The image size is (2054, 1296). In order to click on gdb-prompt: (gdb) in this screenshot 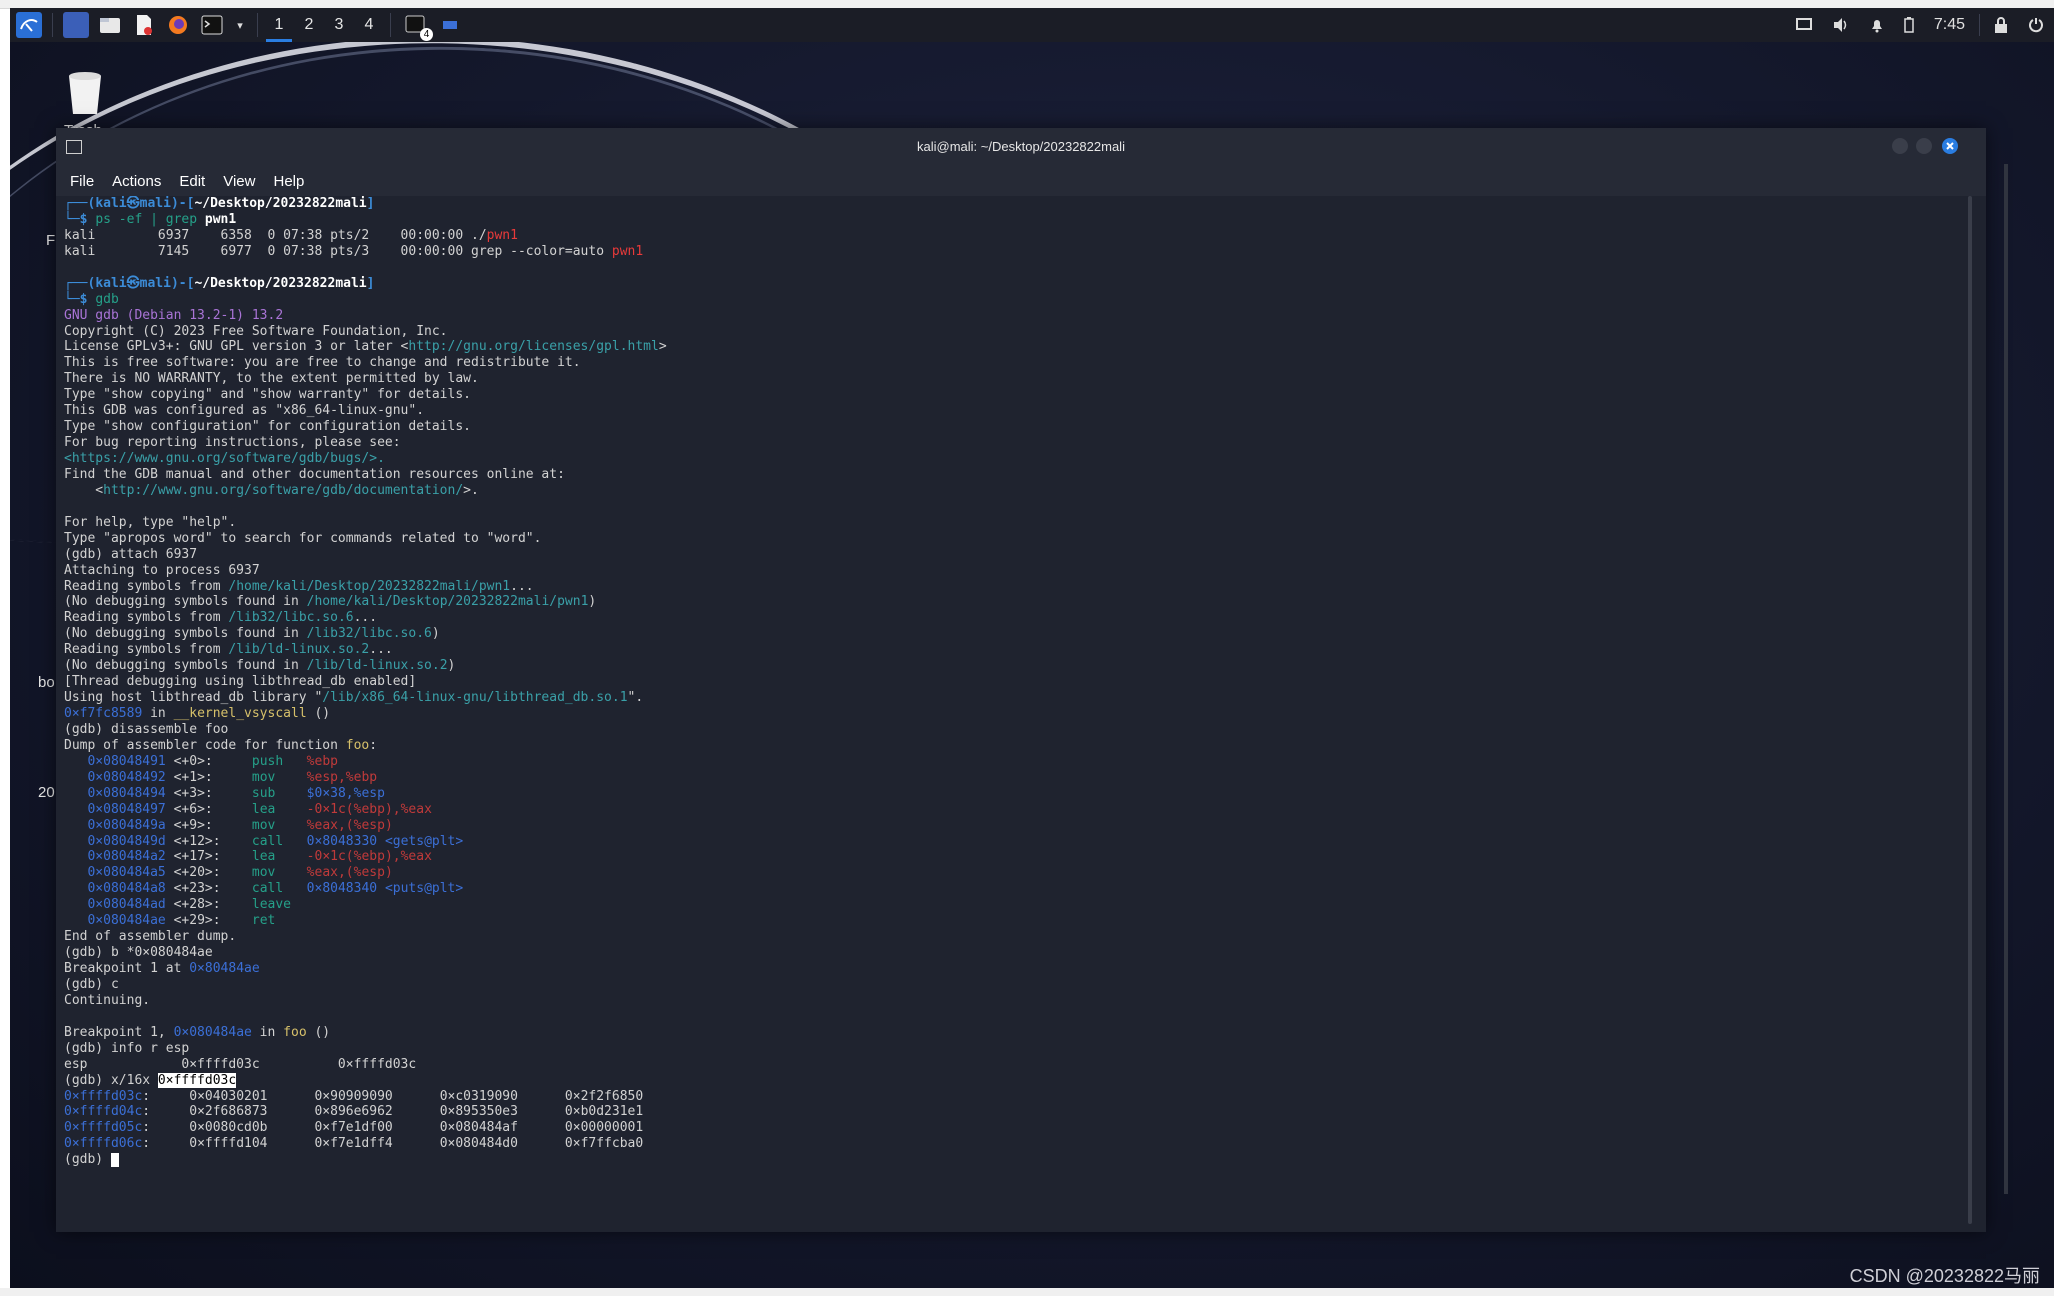, I will do `click(1014, 1160)`.